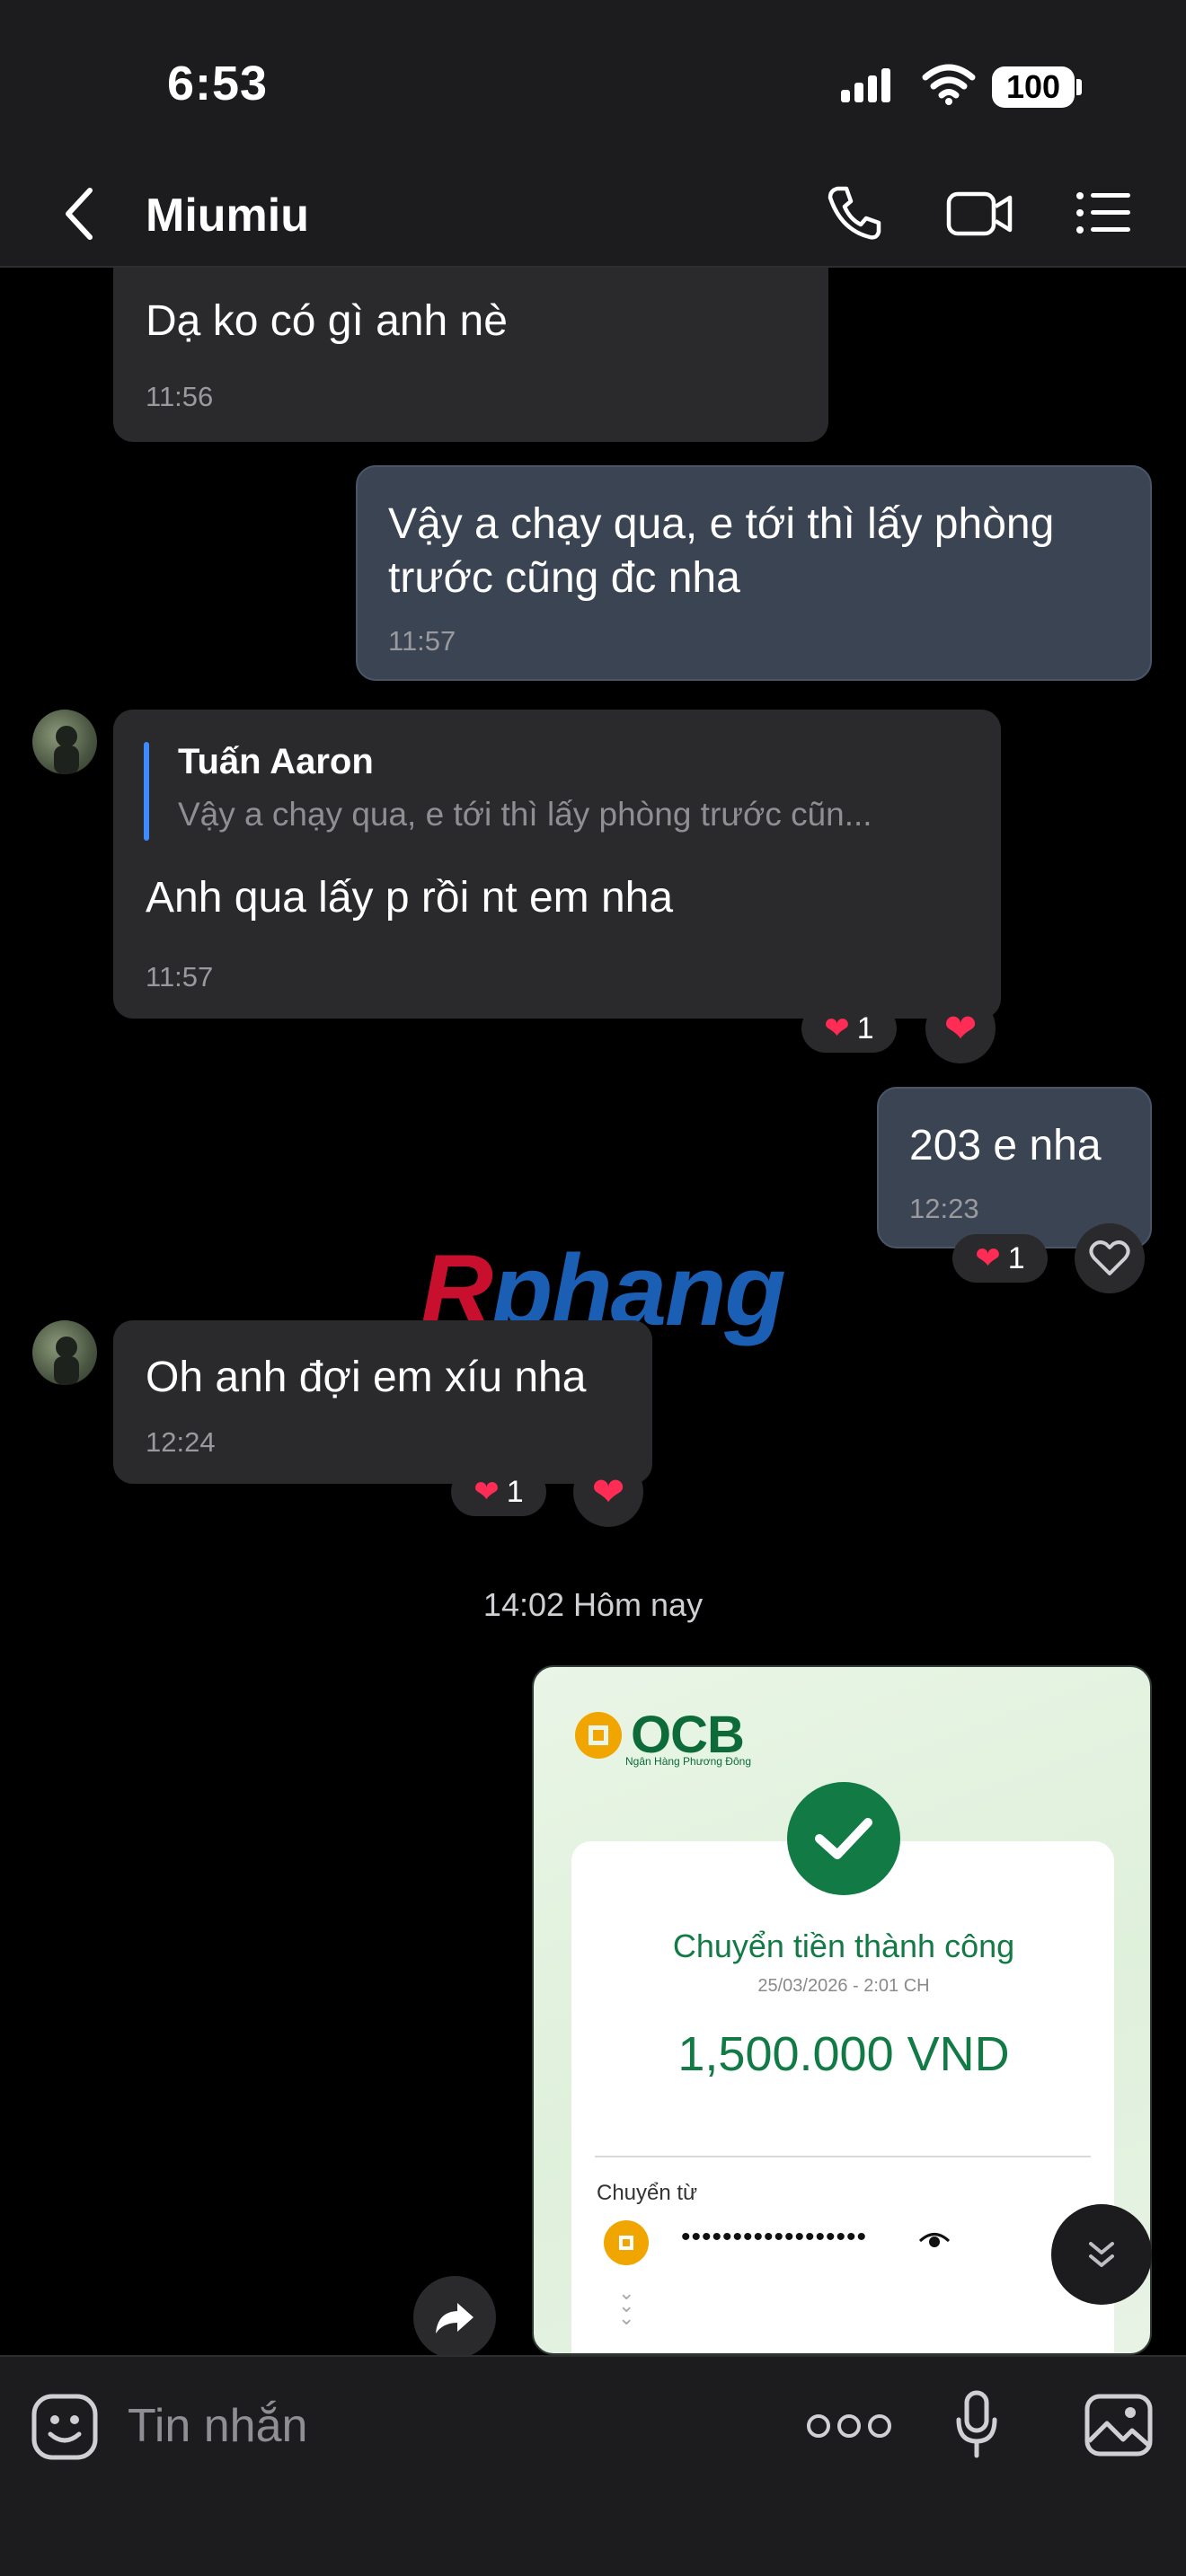 Image resolution: width=1186 pixels, height=2576 pixels. I want to click on message-composer, so click(593, 2465).